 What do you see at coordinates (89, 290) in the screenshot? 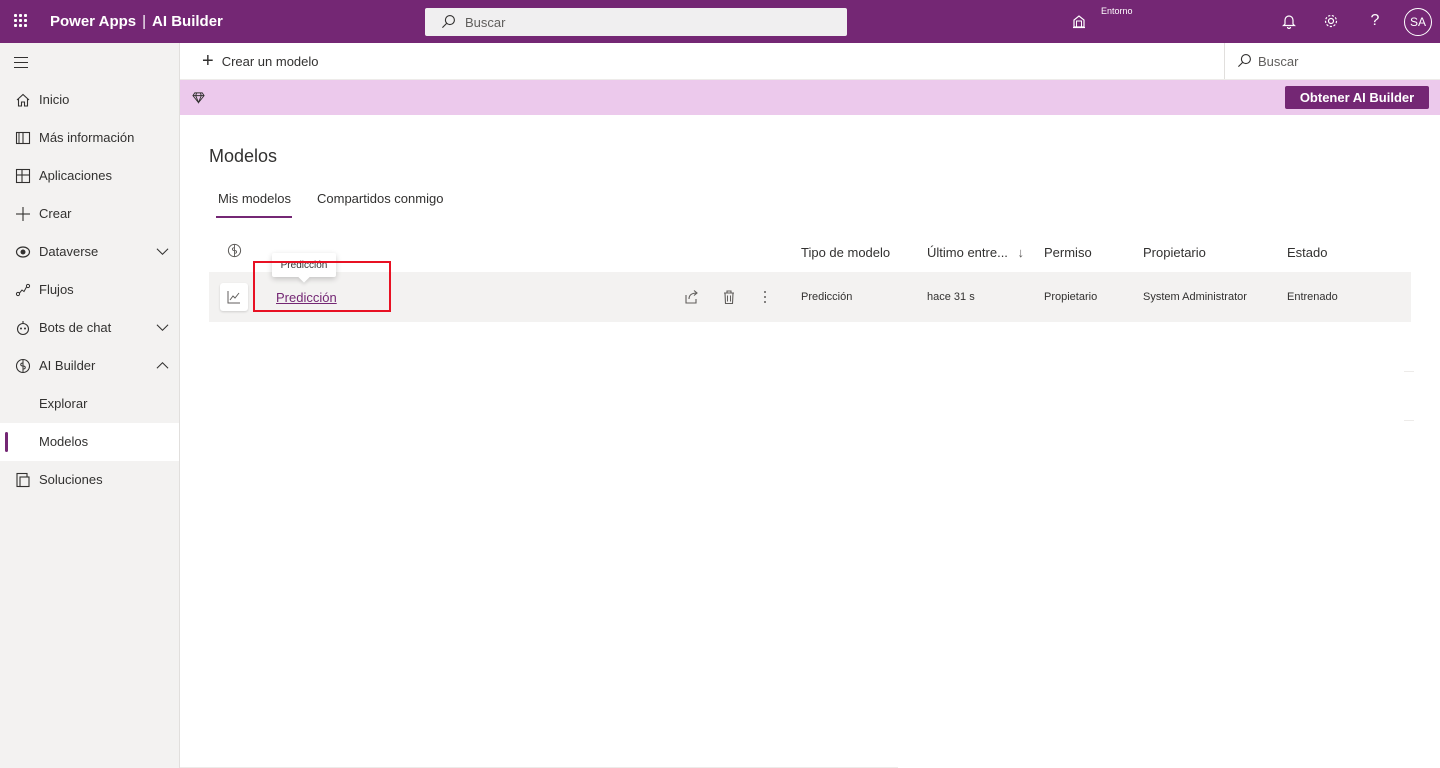
I see `sidebar-item-flujos: Flujos` at bounding box center [89, 290].